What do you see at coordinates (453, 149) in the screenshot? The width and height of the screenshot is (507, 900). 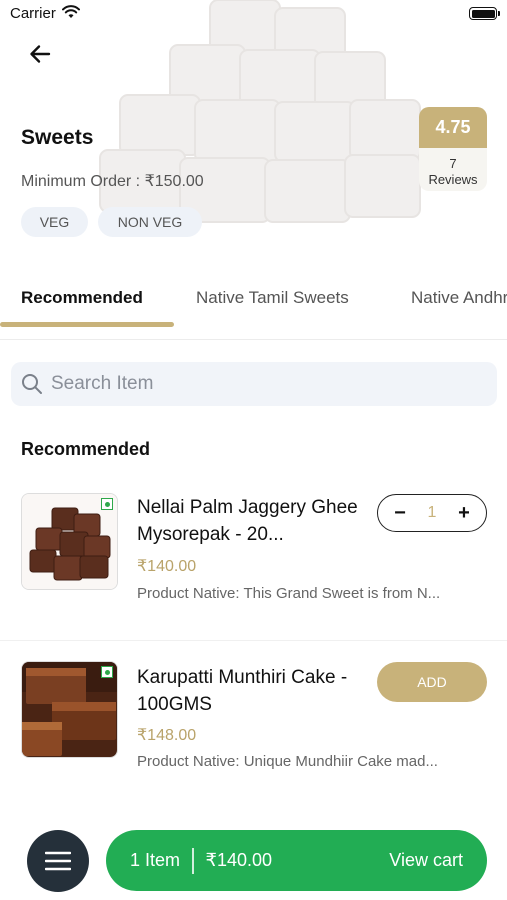 I see `rating-card: 4.75 7 Reviews` at bounding box center [453, 149].